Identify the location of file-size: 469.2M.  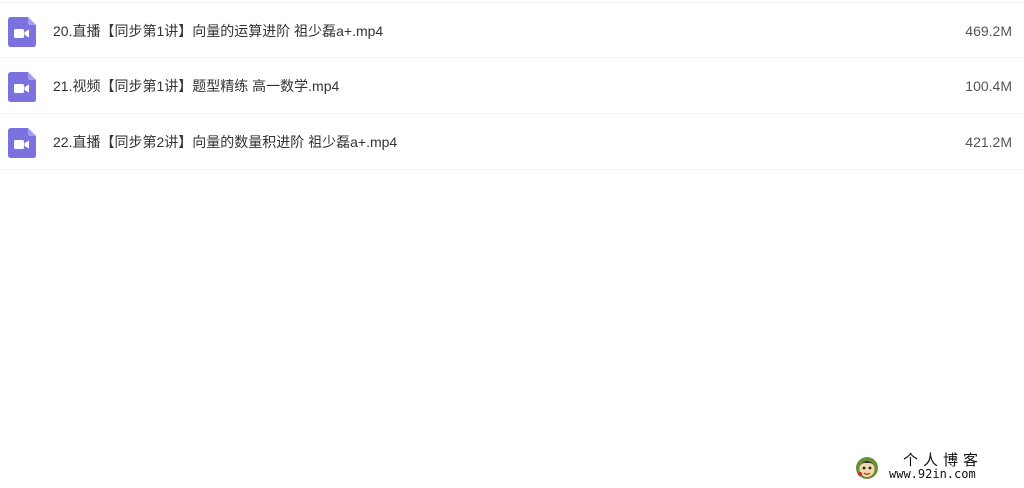
(988, 31).